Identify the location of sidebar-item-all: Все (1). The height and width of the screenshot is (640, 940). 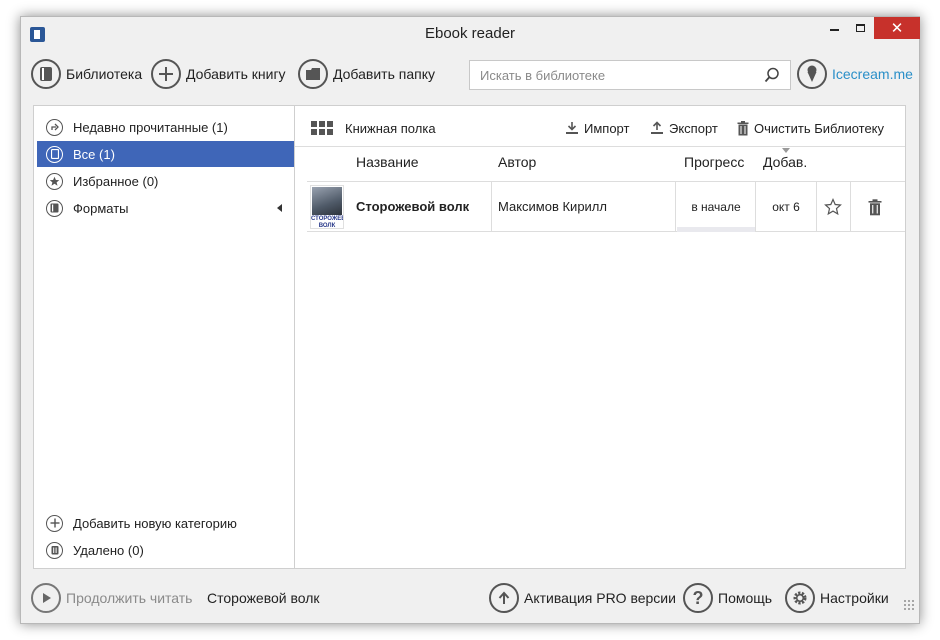
(165, 154).